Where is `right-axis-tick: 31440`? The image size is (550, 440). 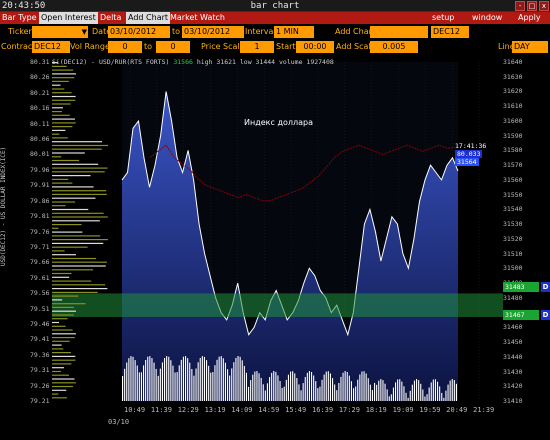
right-axis-tick: 31440 is located at coordinates (513, 356).